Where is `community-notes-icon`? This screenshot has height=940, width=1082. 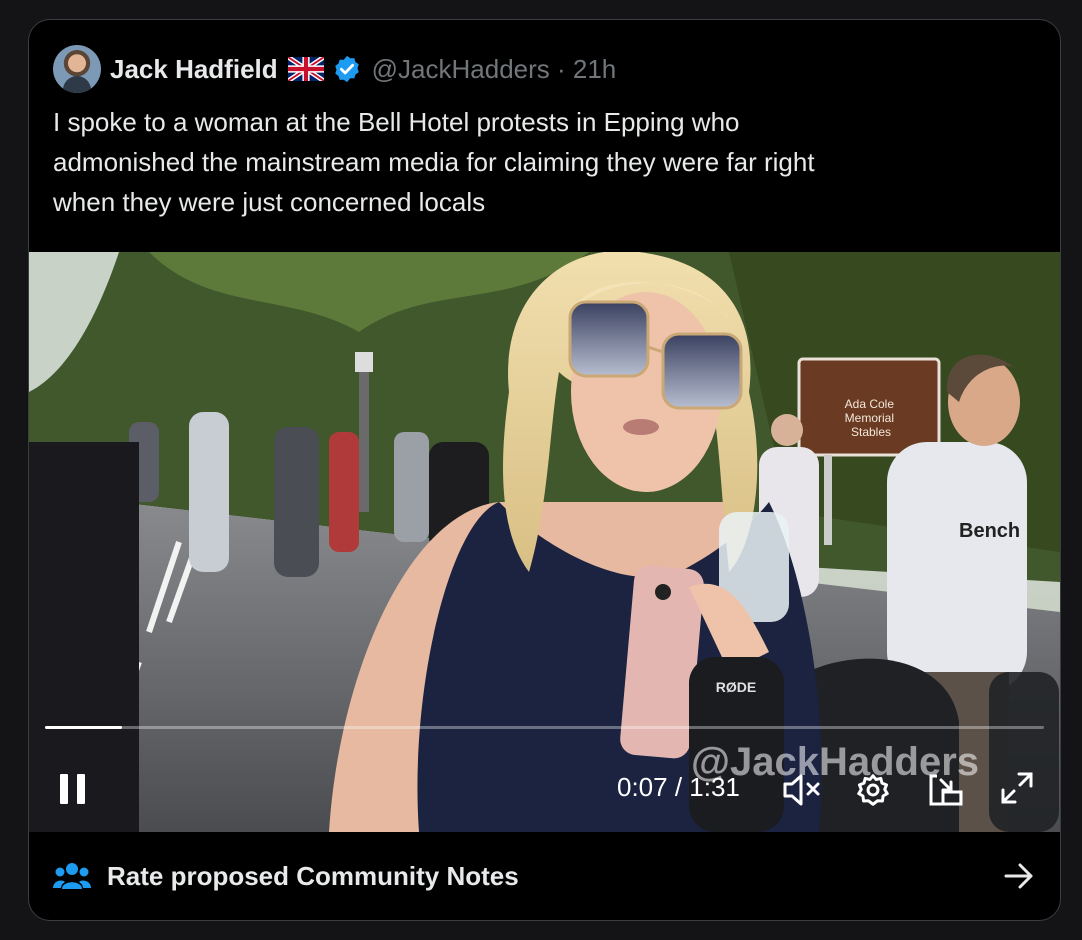
community-notes-icon is located at coordinates (72, 876).